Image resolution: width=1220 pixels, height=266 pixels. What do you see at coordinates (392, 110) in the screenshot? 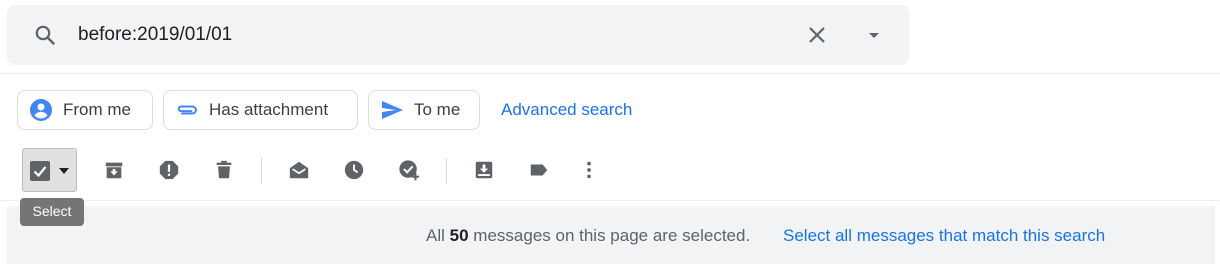
I see `send-icon` at bounding box center [392, 110].